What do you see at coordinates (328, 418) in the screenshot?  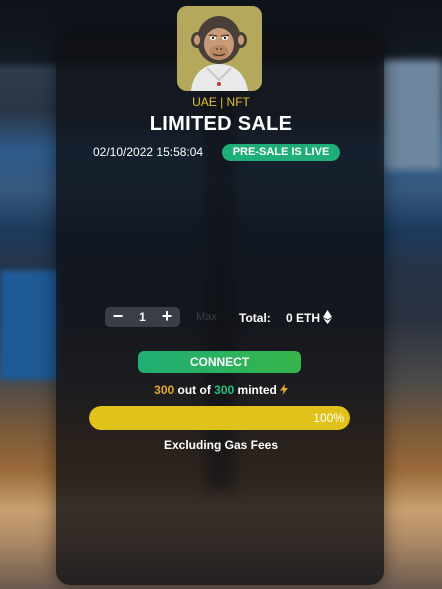 I see `mint-progress-label: 100%` at bounding box center [328, 418].